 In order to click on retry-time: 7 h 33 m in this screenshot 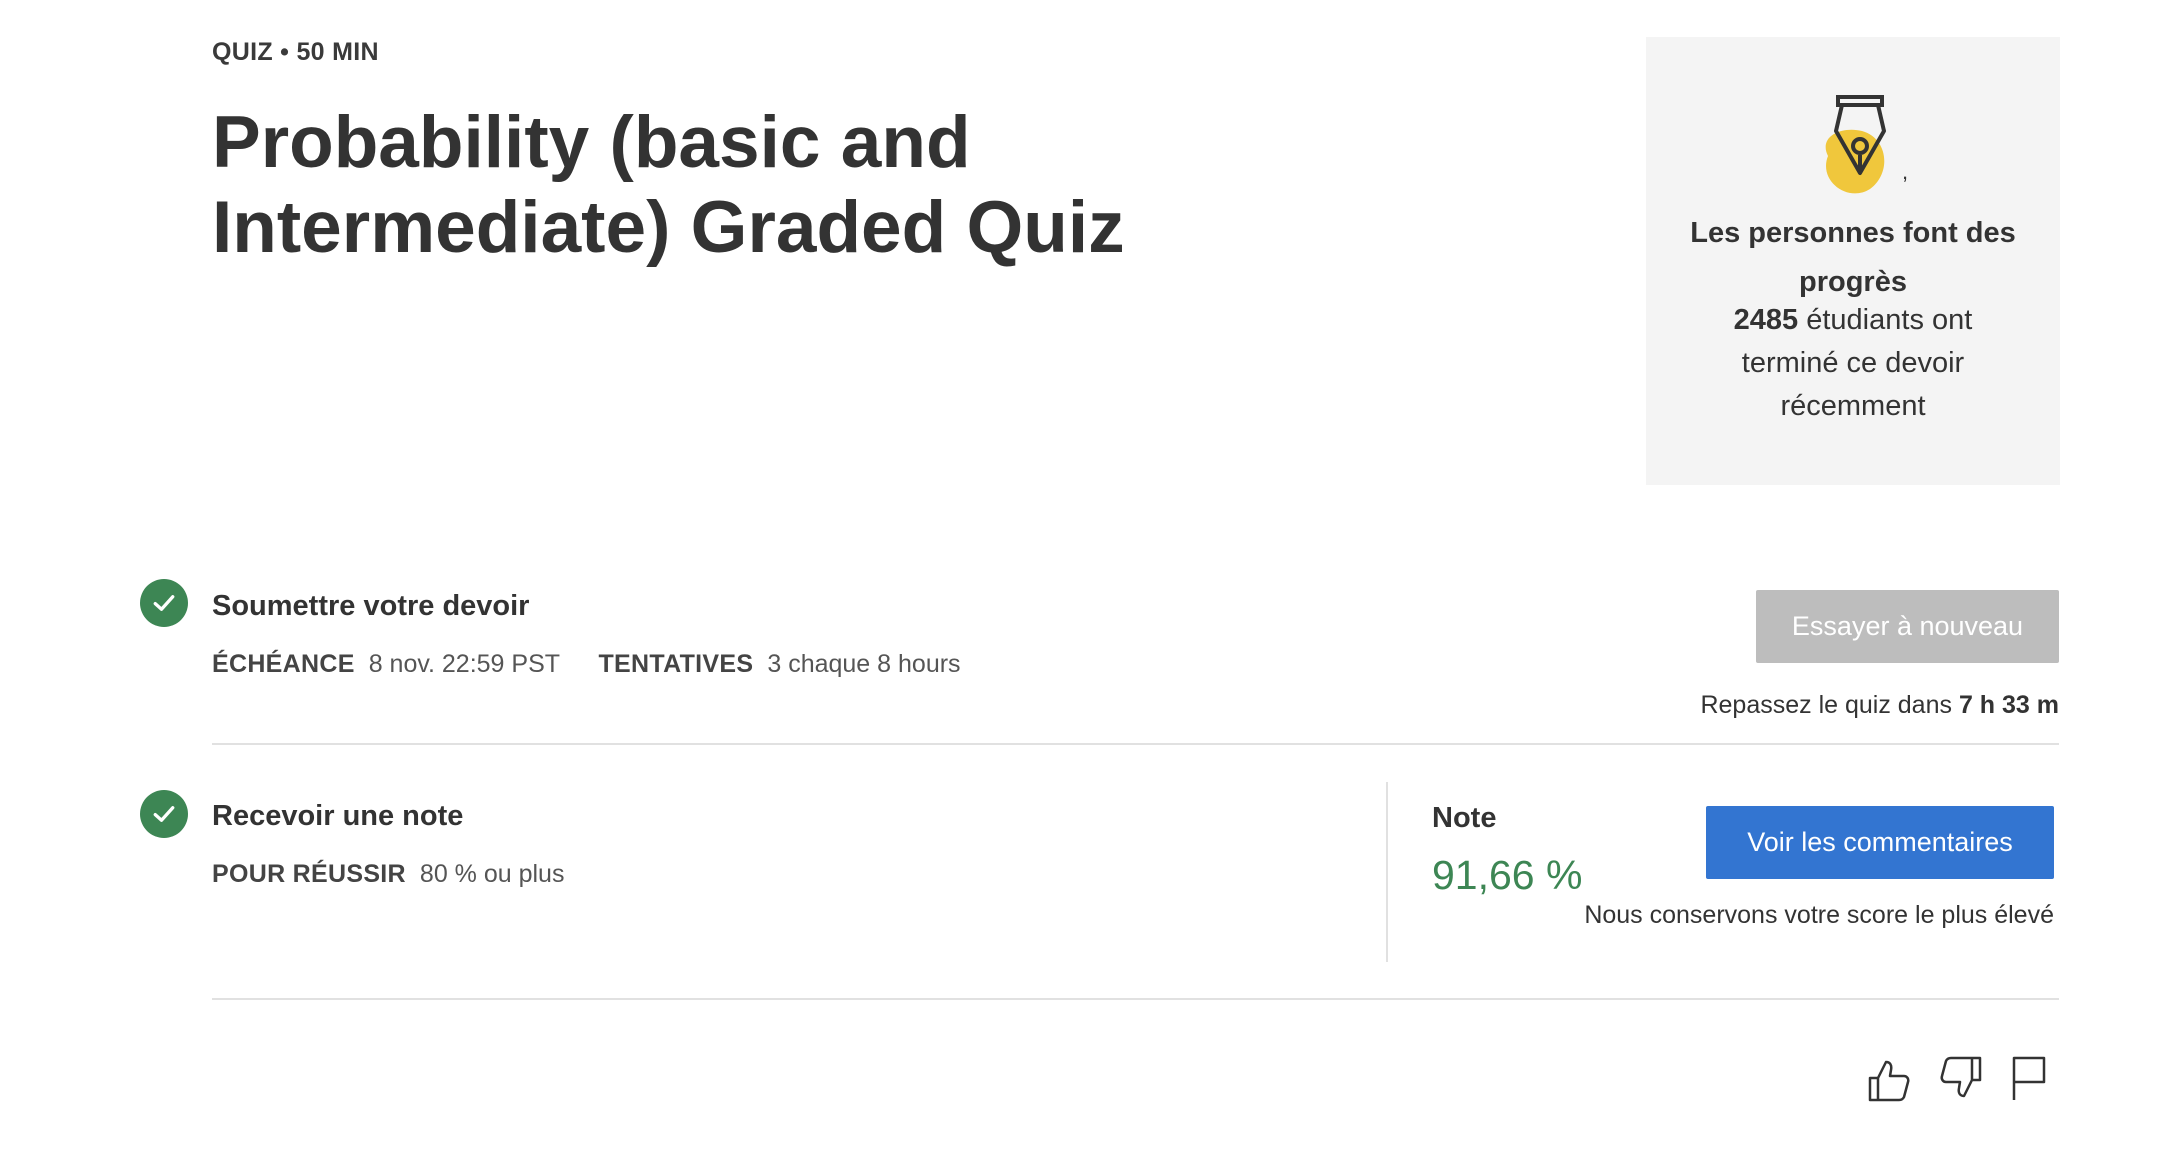, I will do `click(2008, 705)`.